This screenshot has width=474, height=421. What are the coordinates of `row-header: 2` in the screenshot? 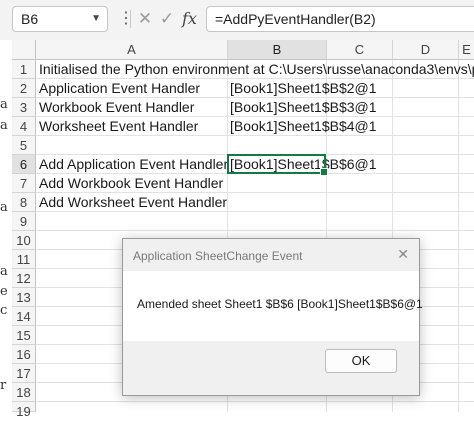 It's located at (24, 88).